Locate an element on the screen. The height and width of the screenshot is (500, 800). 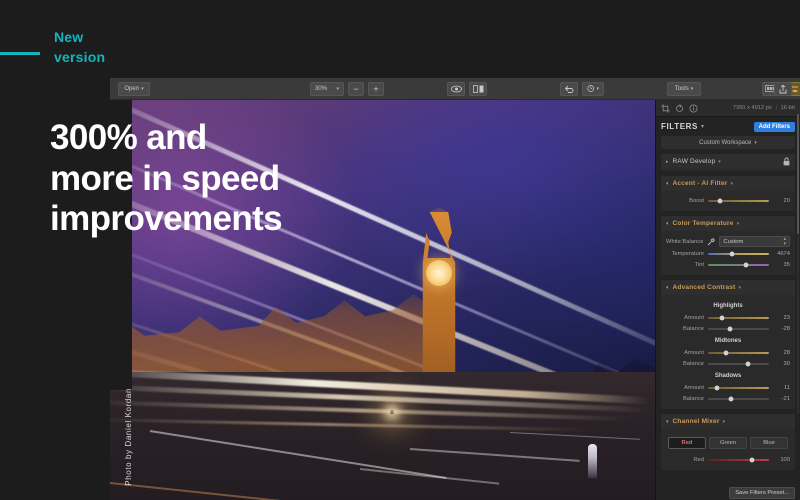
slider-shadows-amount: Amount 11 is located at coordinates (728, 387).